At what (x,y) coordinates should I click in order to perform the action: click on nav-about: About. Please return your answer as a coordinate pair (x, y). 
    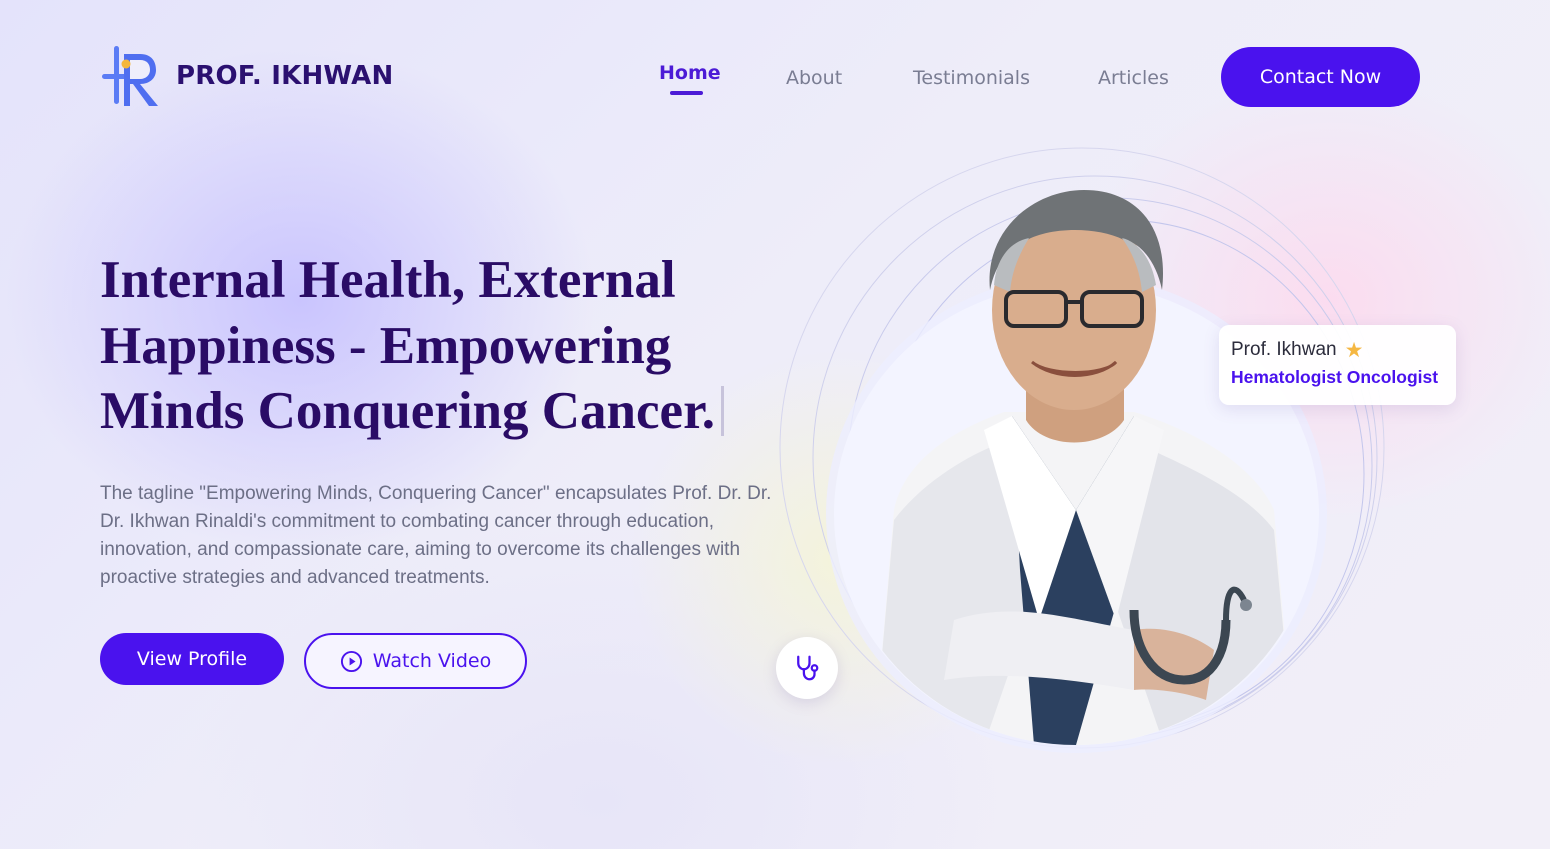
    Looking at the image, I should click on (814, 78).